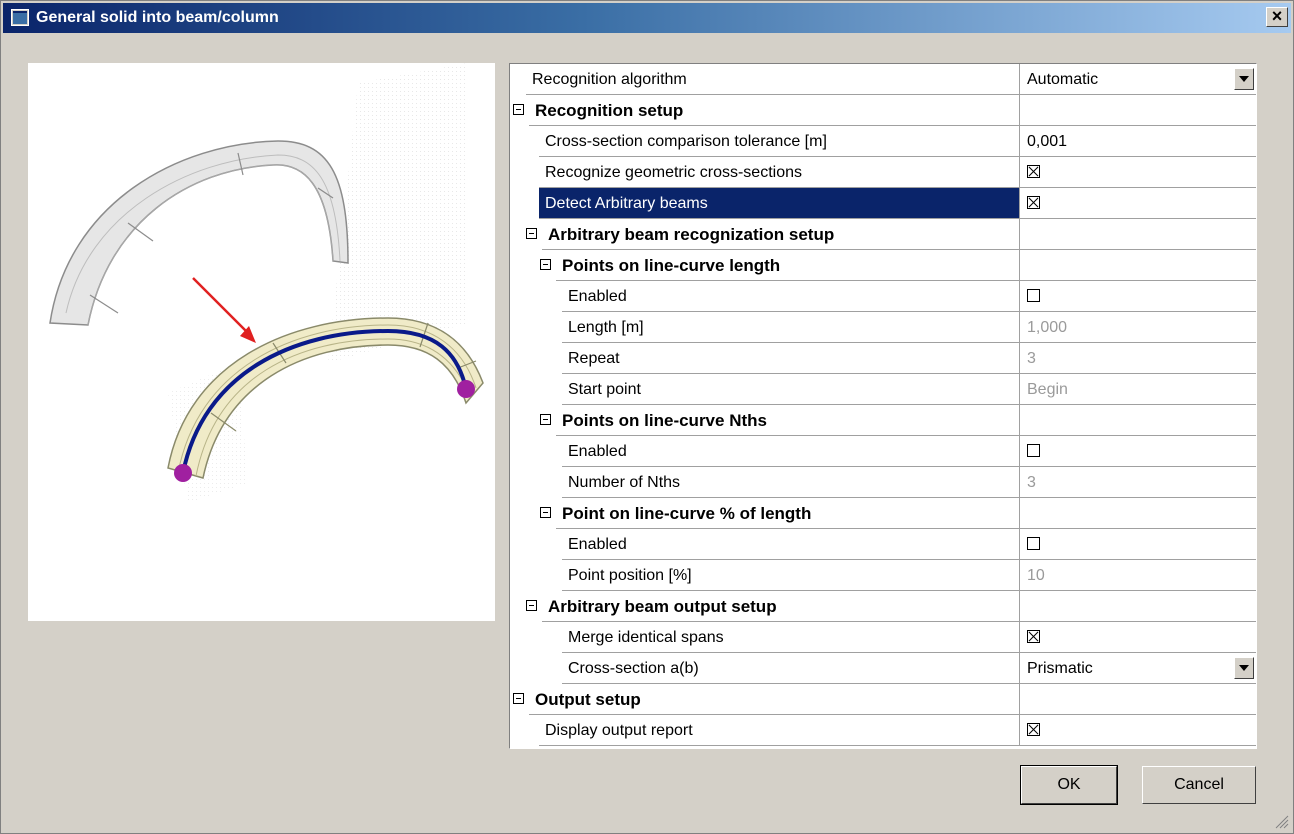  What do you see at coordinates (1199, 785) in the screenshot?
I see `cancel-button: Cancel` at bounding box center [1199, 785].